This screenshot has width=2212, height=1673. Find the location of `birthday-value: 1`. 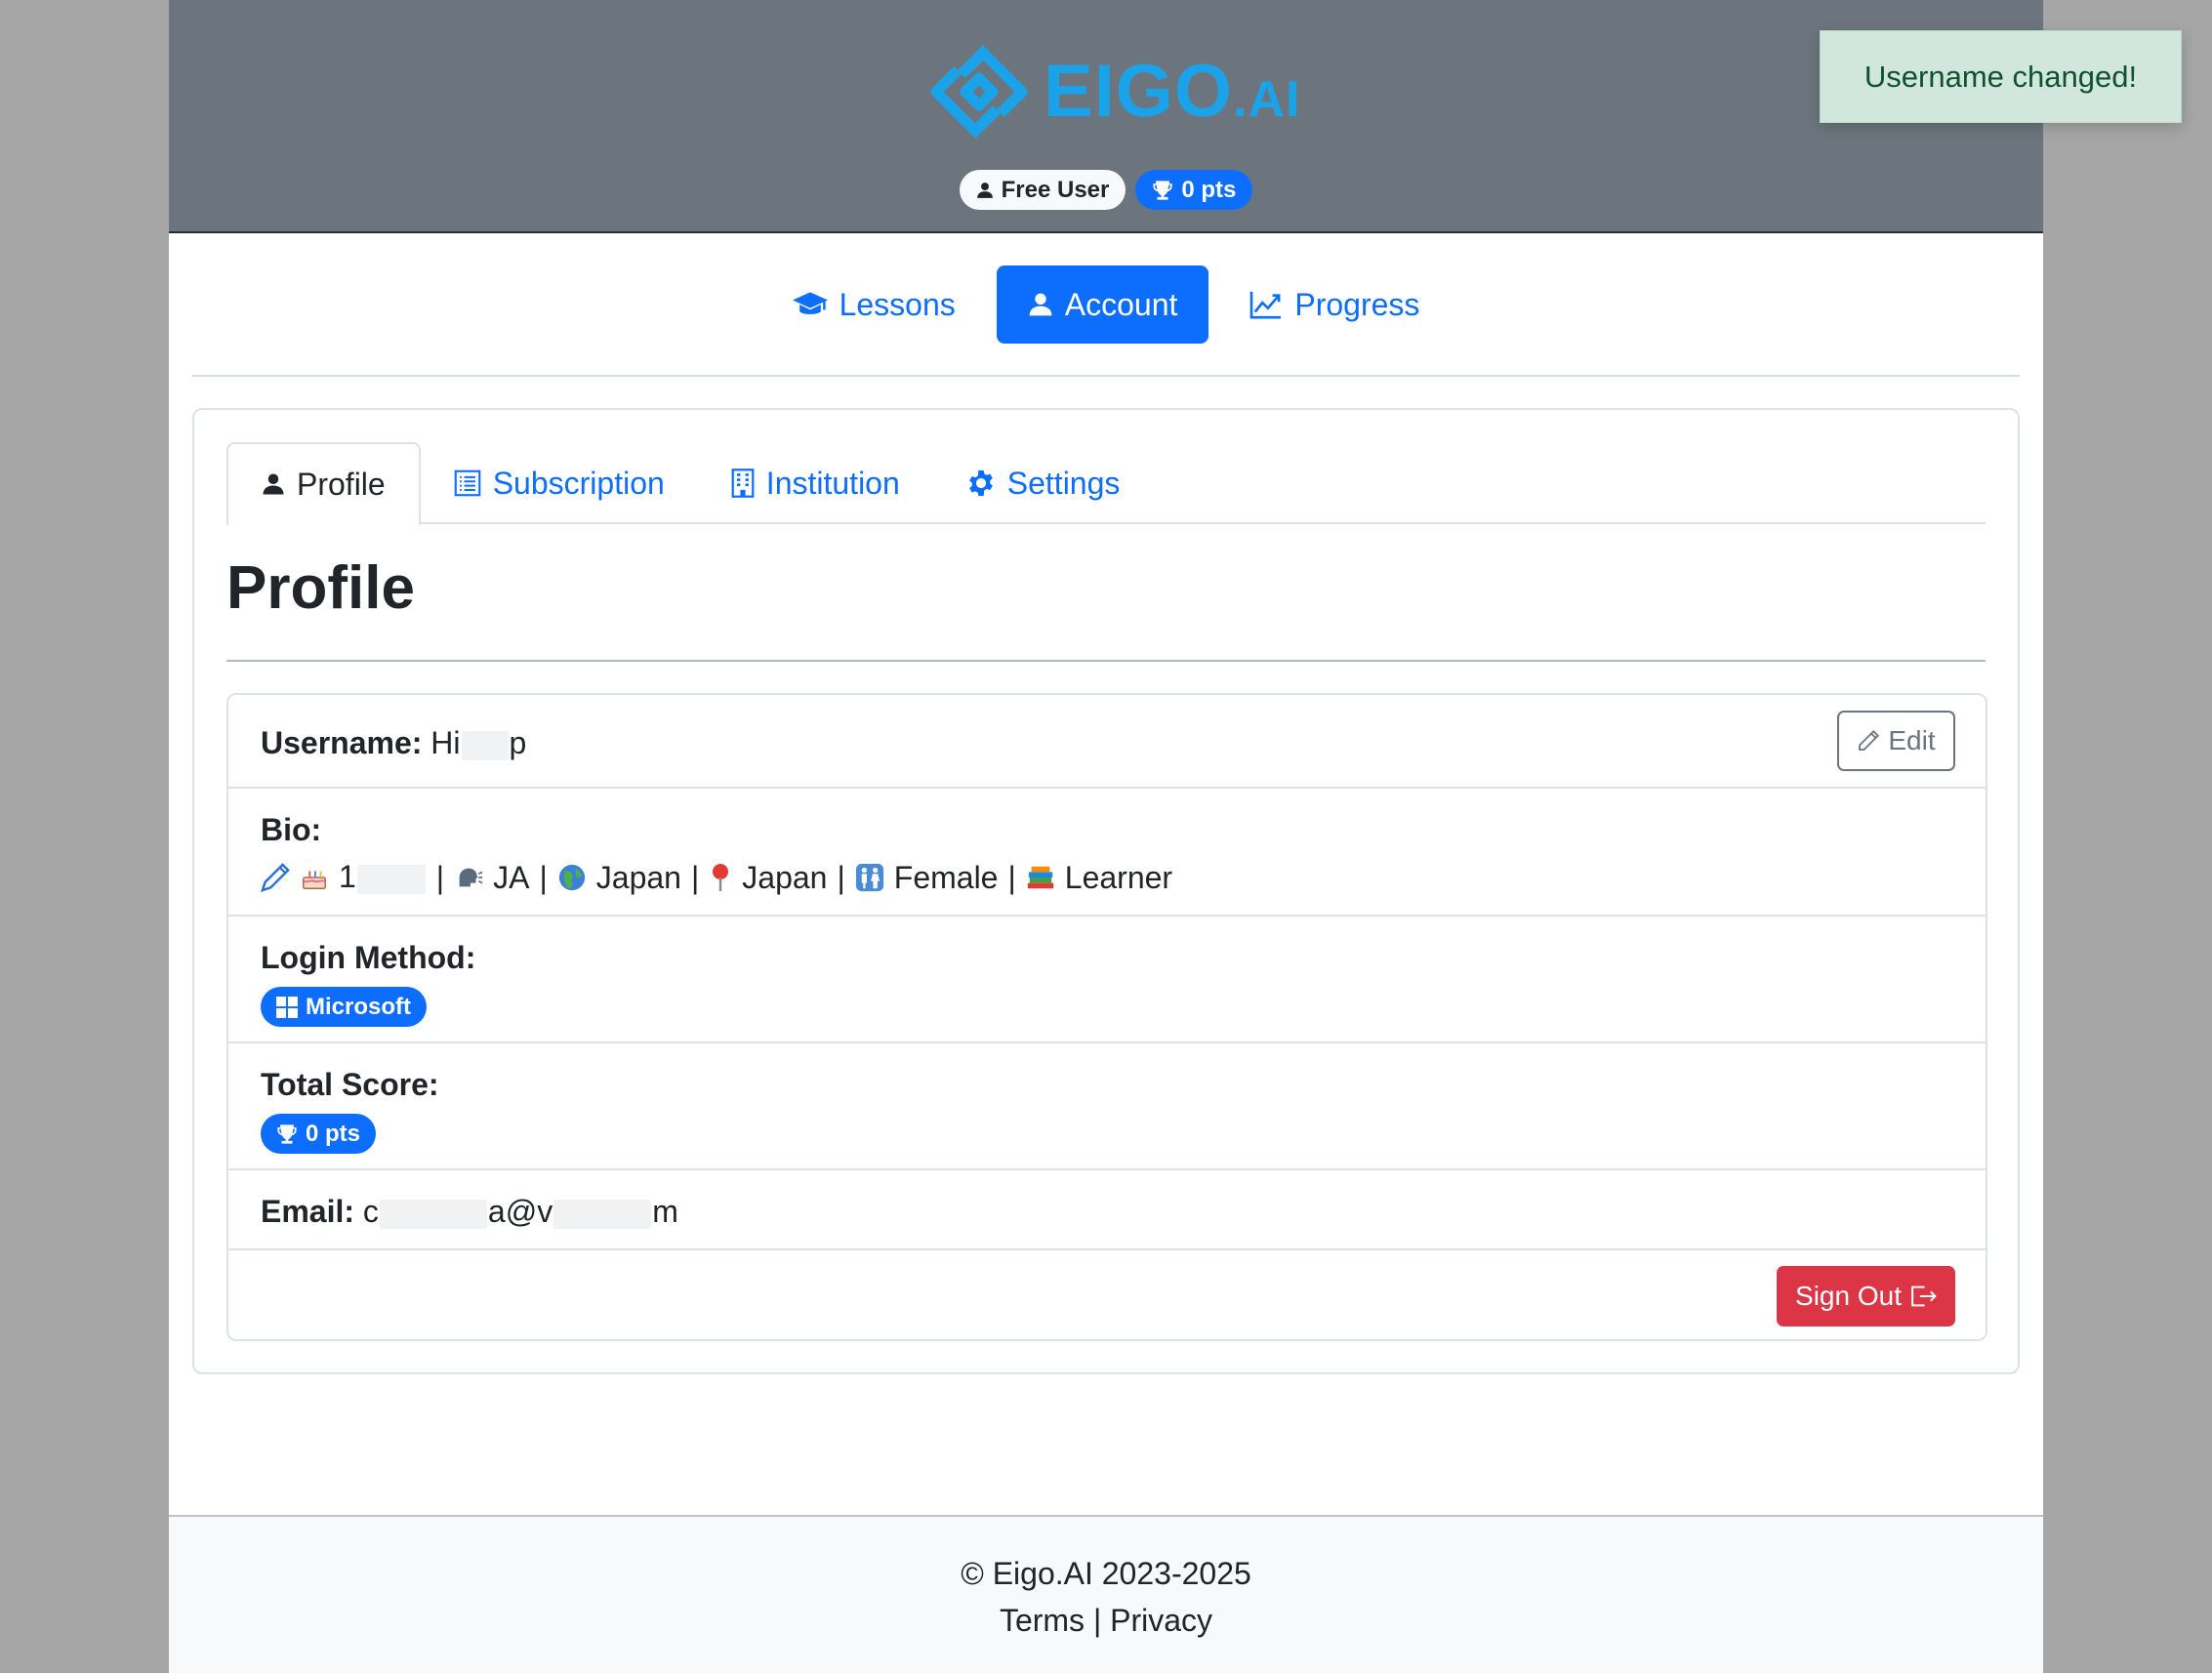

birthday-value: 1 is located at coordinates (383, 877).